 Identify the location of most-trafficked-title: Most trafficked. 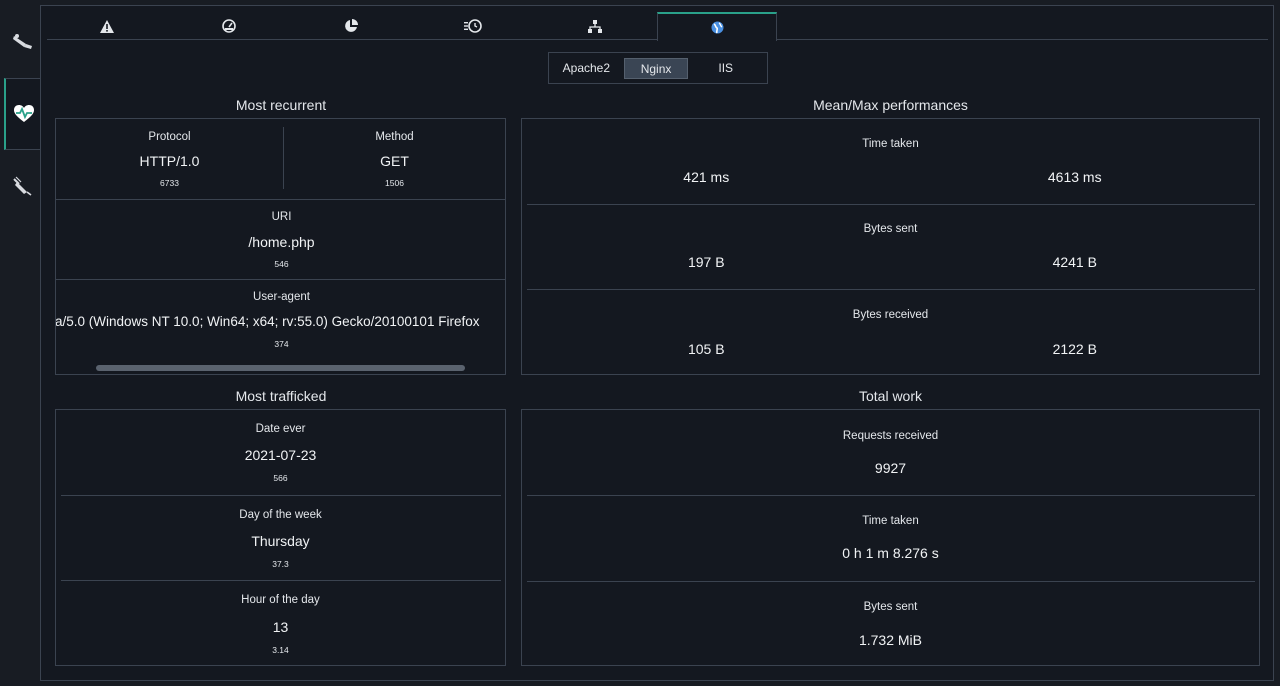
(281, 396).